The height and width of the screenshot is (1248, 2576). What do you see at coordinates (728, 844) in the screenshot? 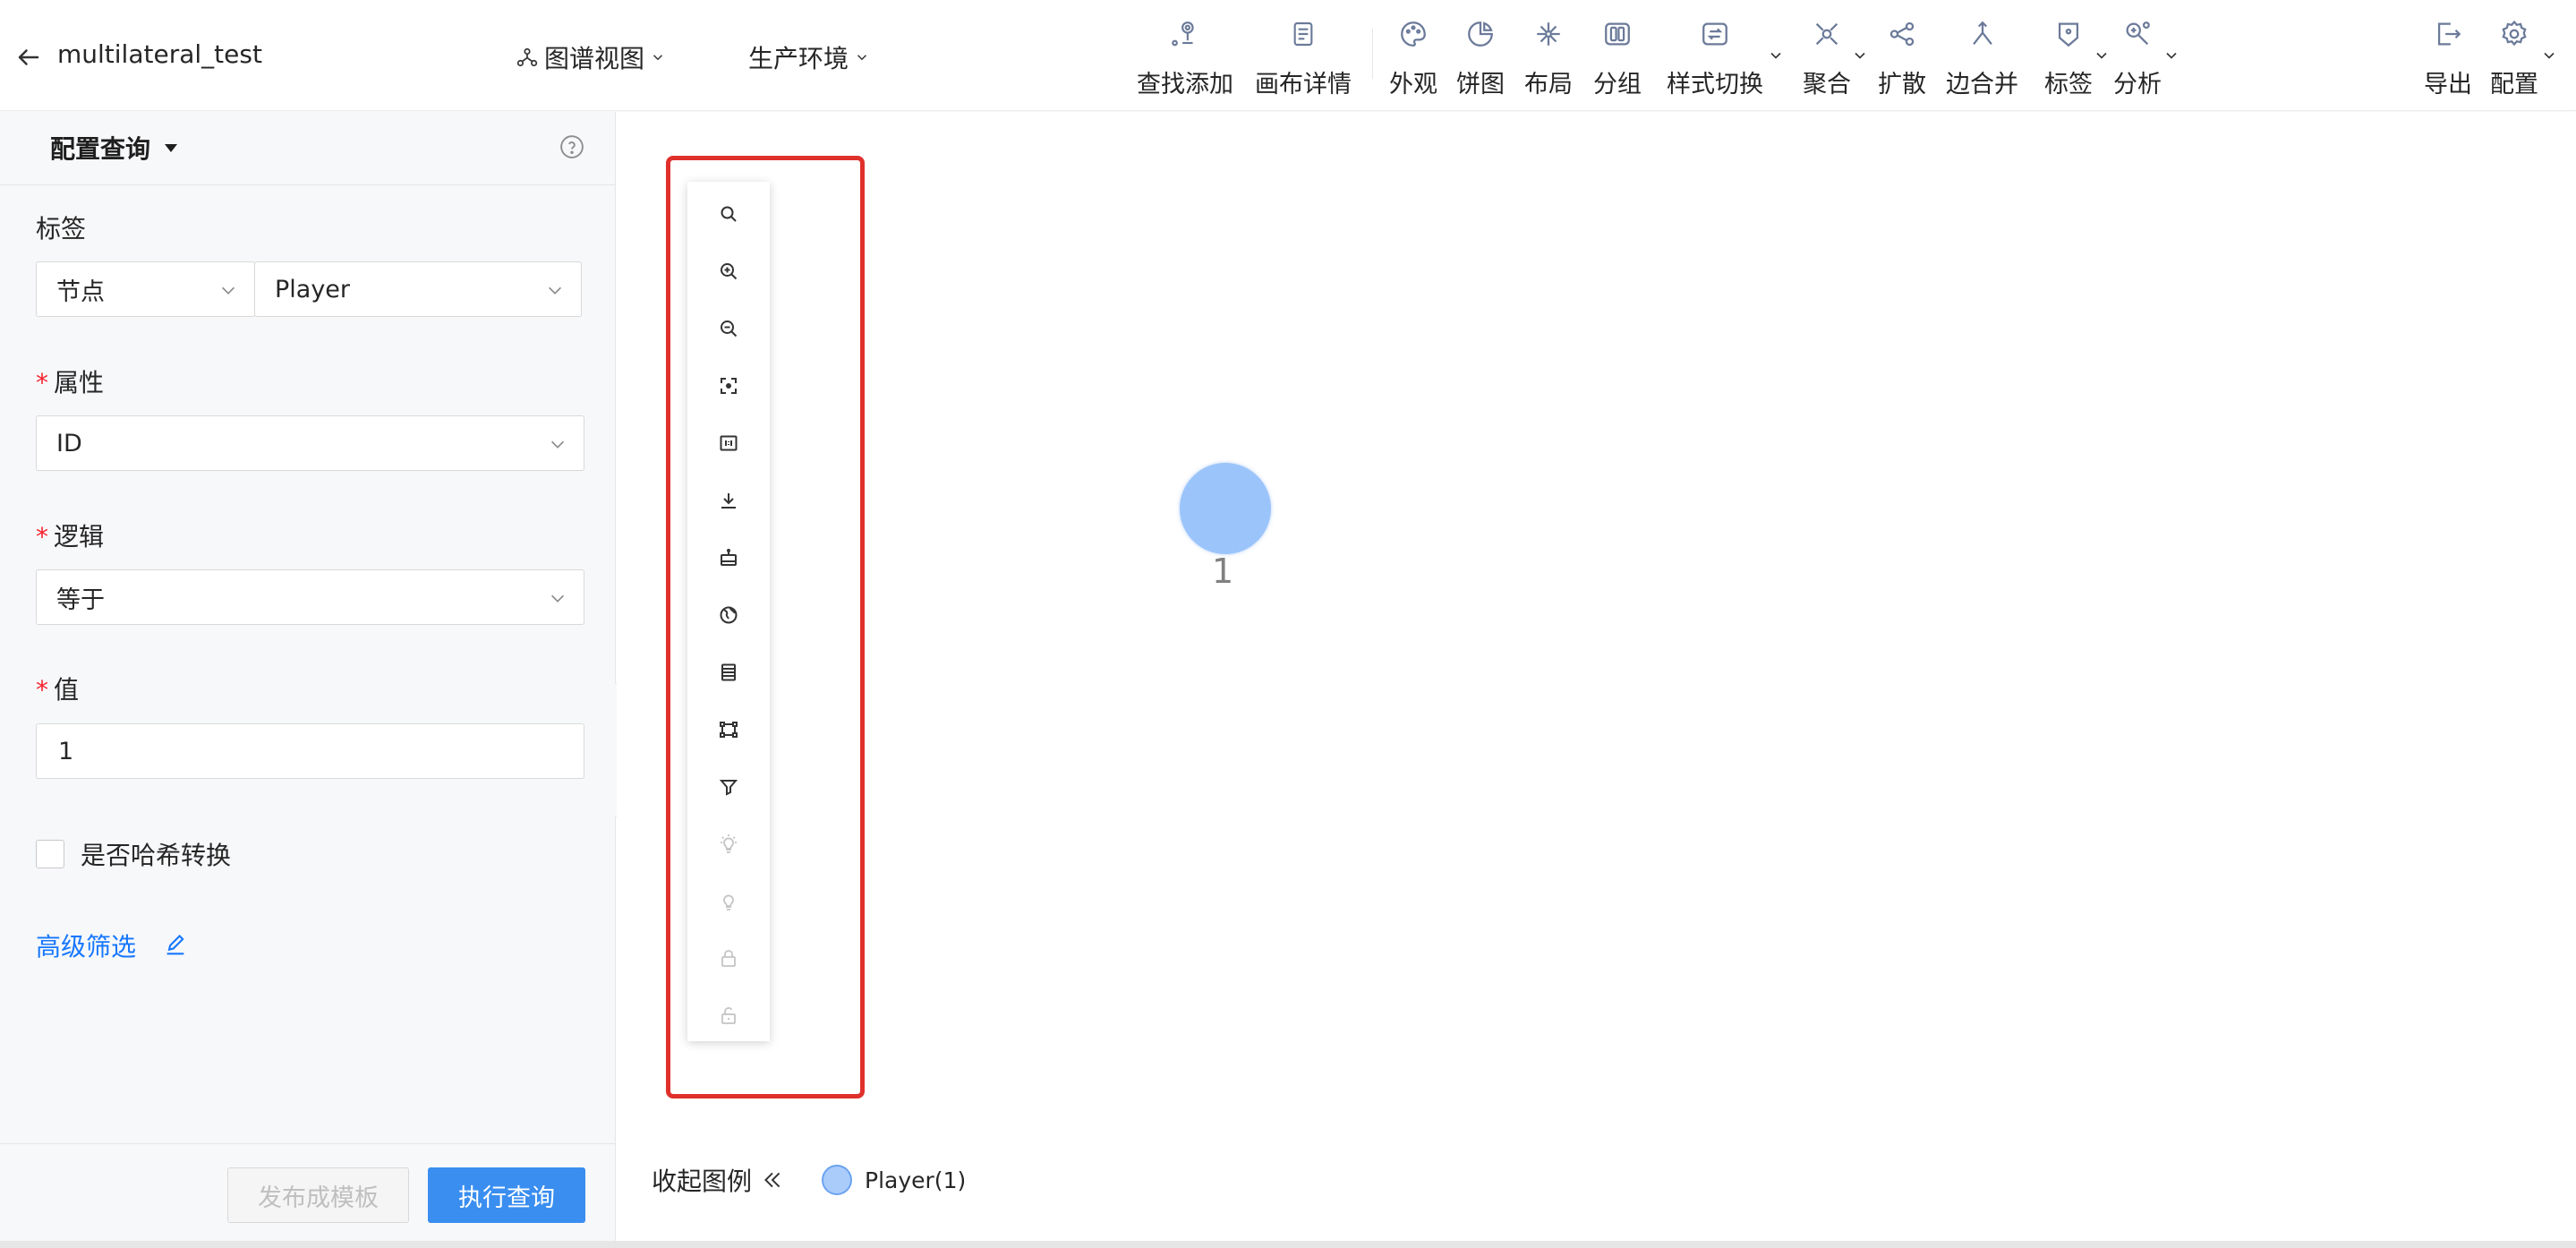
I see `lightbulb-on-button` at bounding box center [728, 844].